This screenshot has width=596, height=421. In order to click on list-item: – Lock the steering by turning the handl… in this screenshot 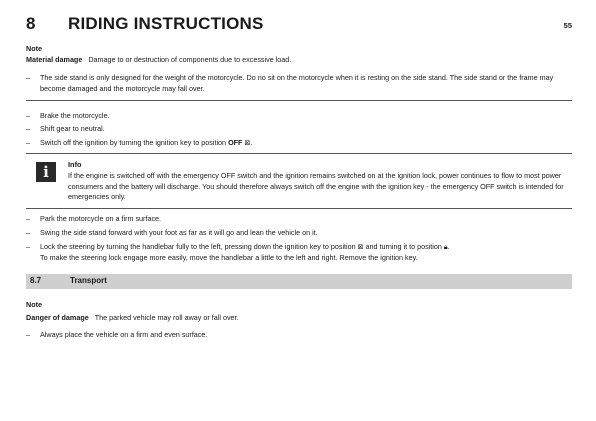, I will do `click(299, 252)`.